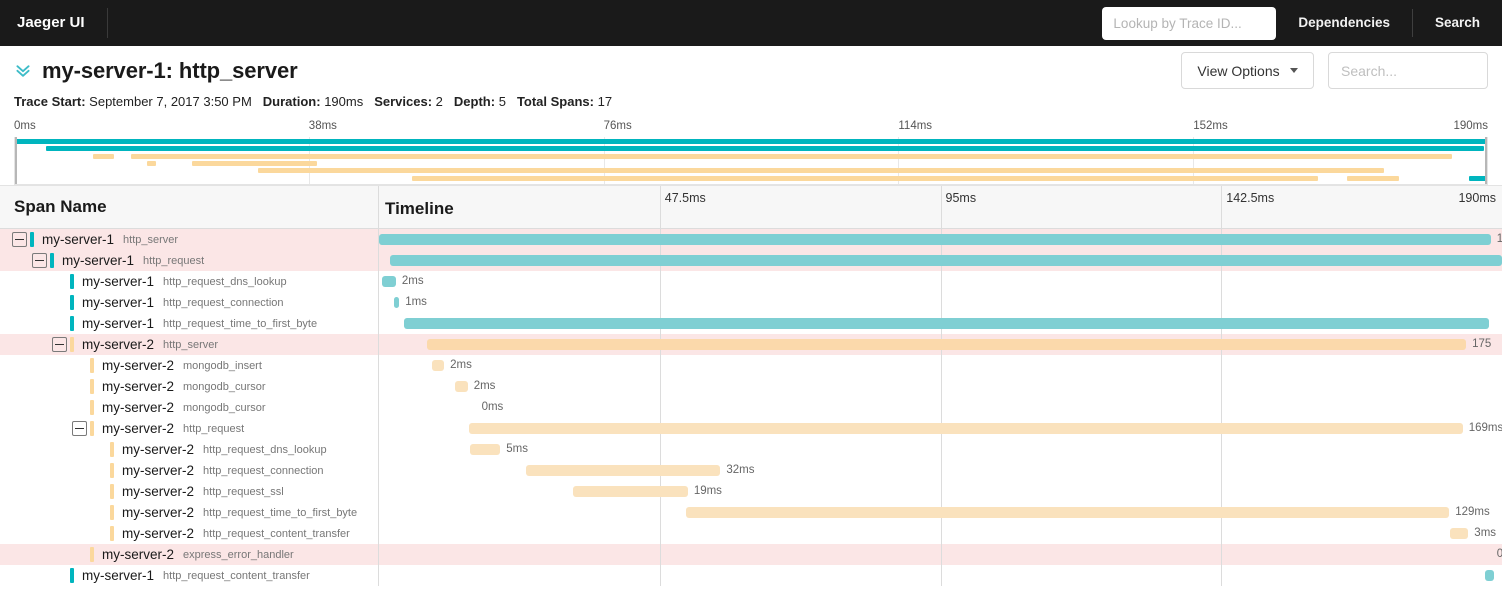 Image resolution: width=1502 pixels, height=609 pixels. Describe the element at coordinates (1408, 70) in the screenshot. I see `span-search-input` at that location.